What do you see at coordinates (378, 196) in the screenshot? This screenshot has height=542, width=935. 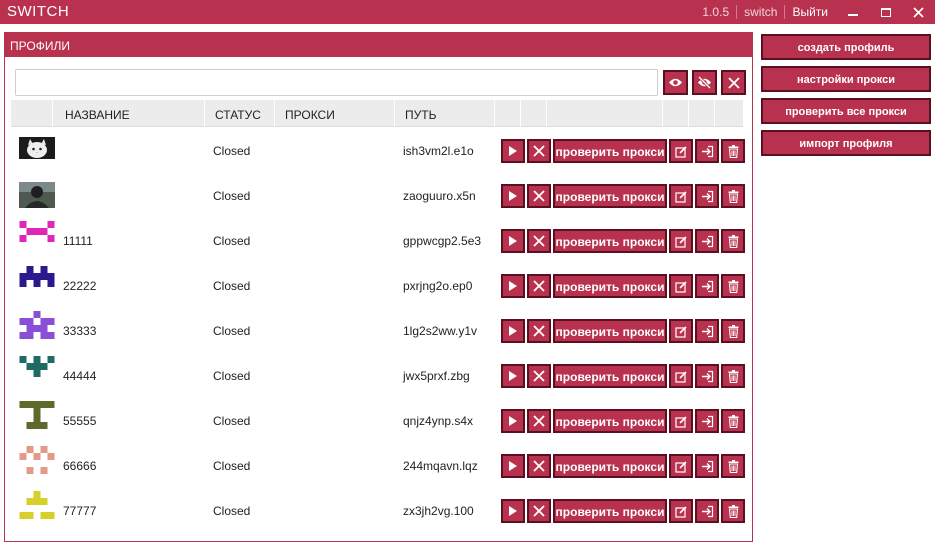 I see `table-row: Closed zaoguuro.x5n проверить прокси` at bounding box center [378, 196].